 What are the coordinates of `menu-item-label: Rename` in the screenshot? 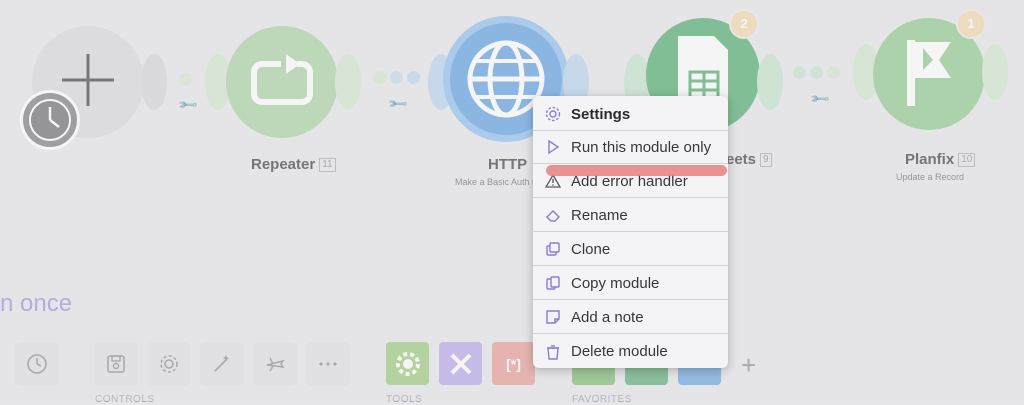 It's located at (599, 215).